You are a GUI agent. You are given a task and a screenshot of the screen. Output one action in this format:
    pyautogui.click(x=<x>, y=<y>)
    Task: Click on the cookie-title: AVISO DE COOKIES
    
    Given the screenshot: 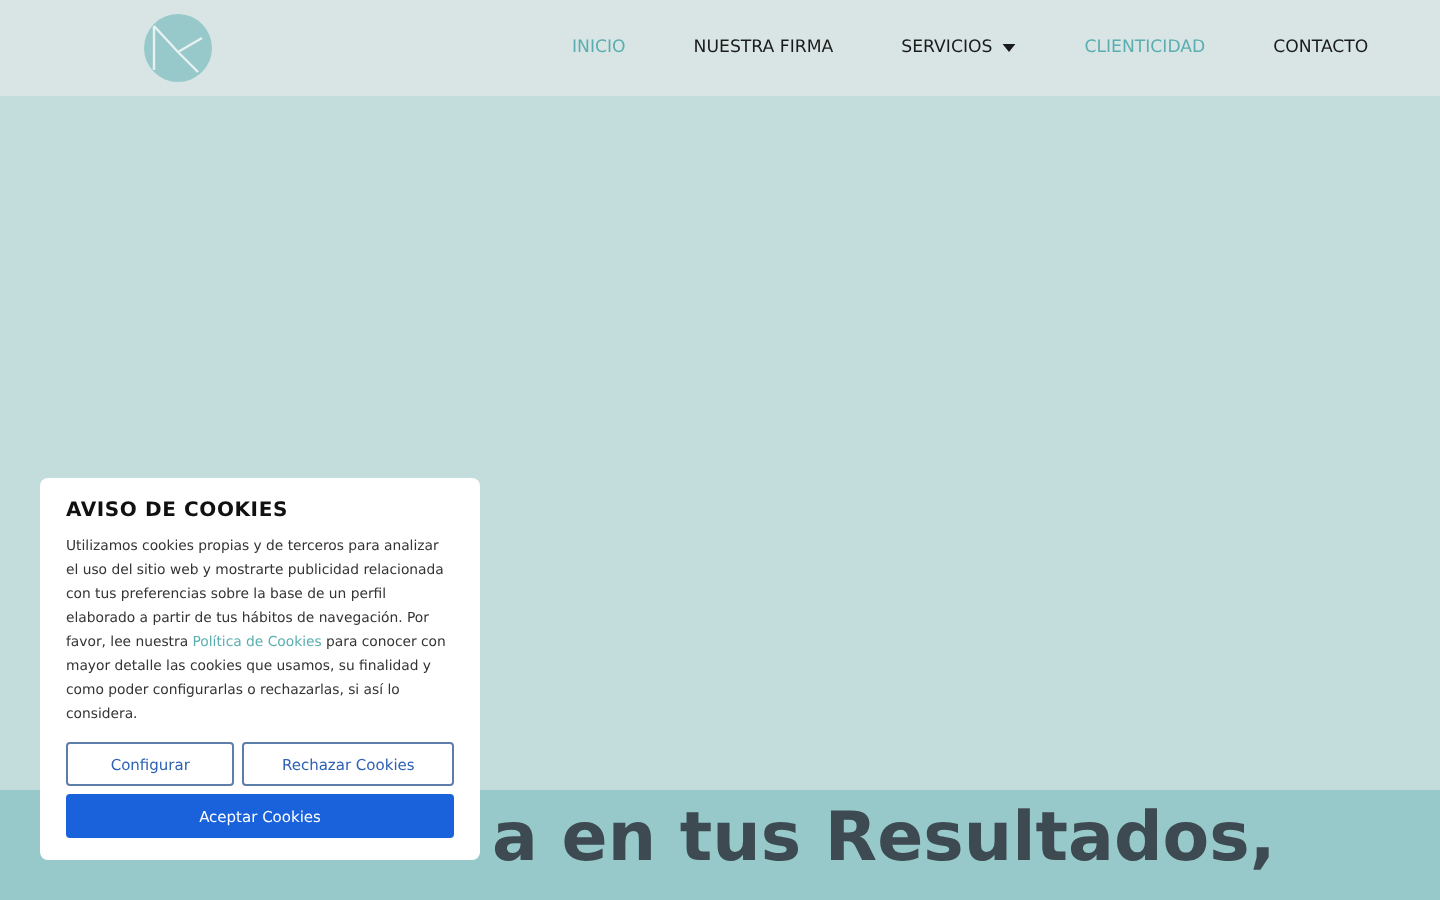 What is the action you would take?
    pyautogui.click(x=178, y=511)
    